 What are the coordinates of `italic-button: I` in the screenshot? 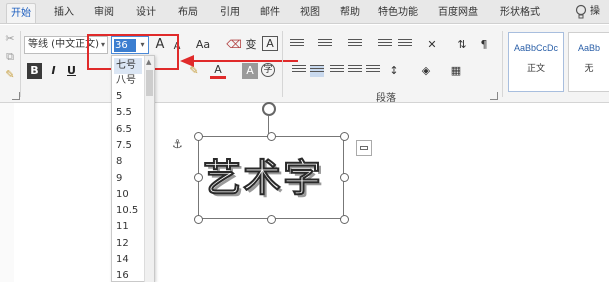 It's located at (53, 71).